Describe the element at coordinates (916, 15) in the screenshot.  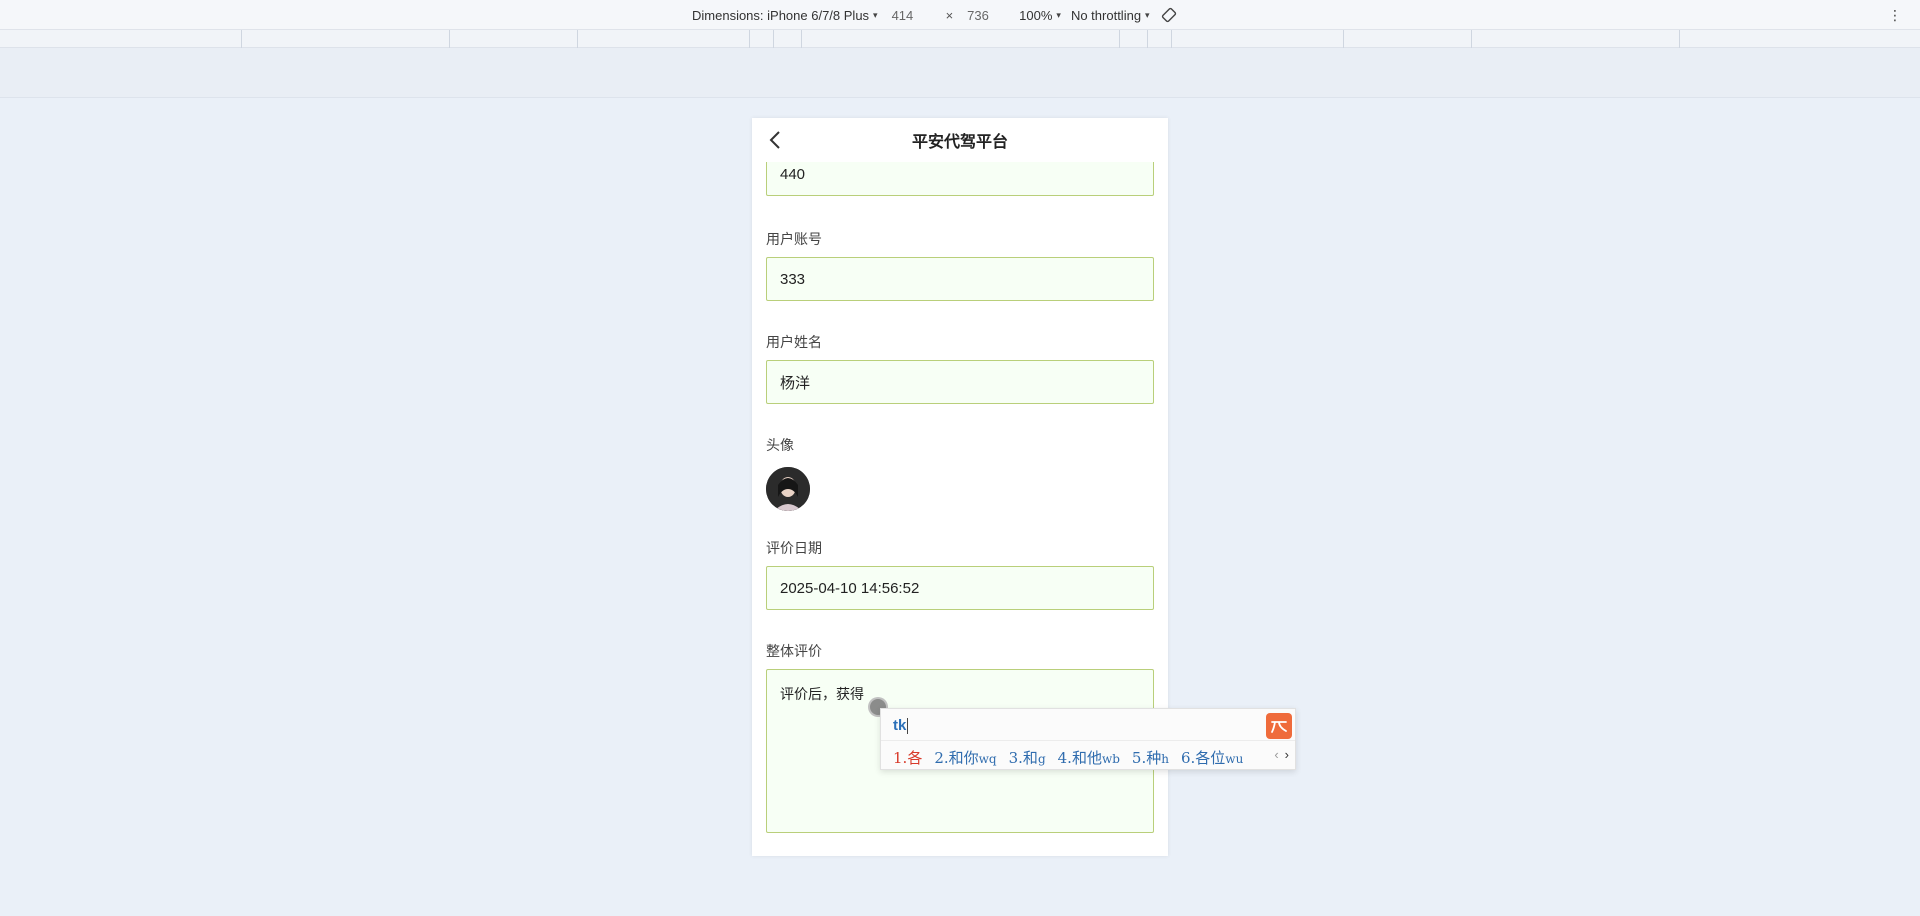
I see `width-input: 414` at that location.